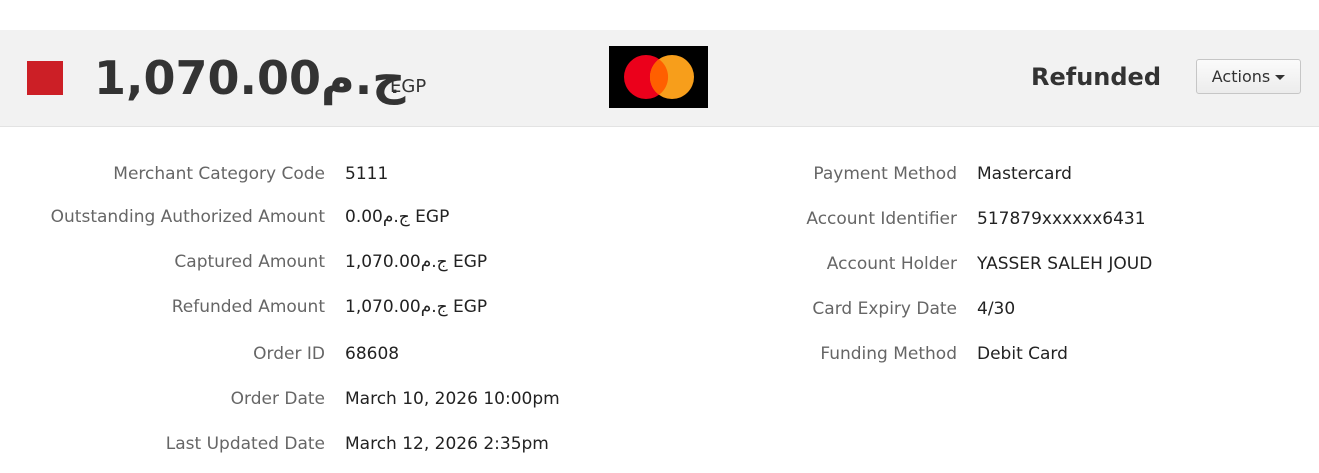  What do you see at coordinates (891, 264) in the screenshot?
I see `detail-label: Account Holder` at bounding box center [891, 264].